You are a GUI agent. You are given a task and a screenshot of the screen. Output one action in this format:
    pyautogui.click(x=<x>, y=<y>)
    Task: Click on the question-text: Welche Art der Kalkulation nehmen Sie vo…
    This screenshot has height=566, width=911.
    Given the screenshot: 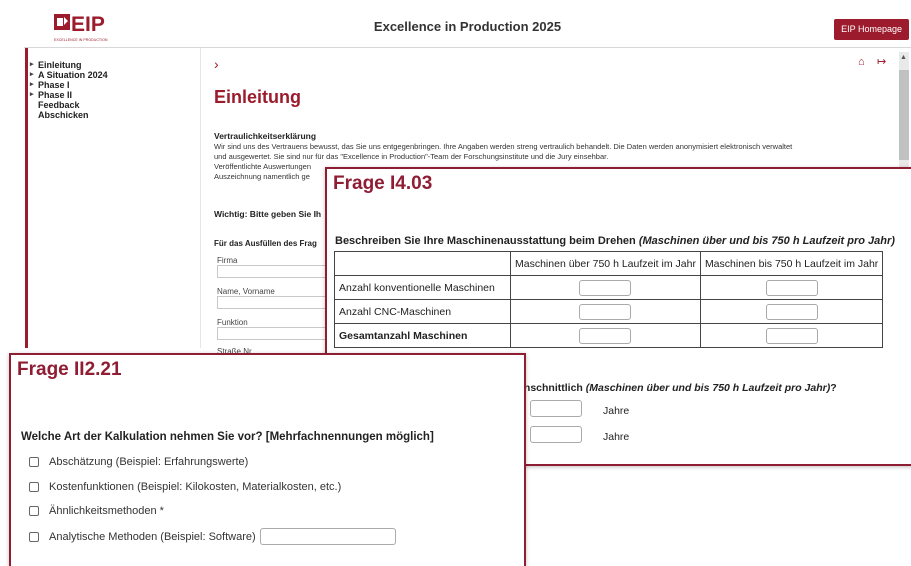 What is the action you would take?
    pyautogui.click(x=227, y=437)
    